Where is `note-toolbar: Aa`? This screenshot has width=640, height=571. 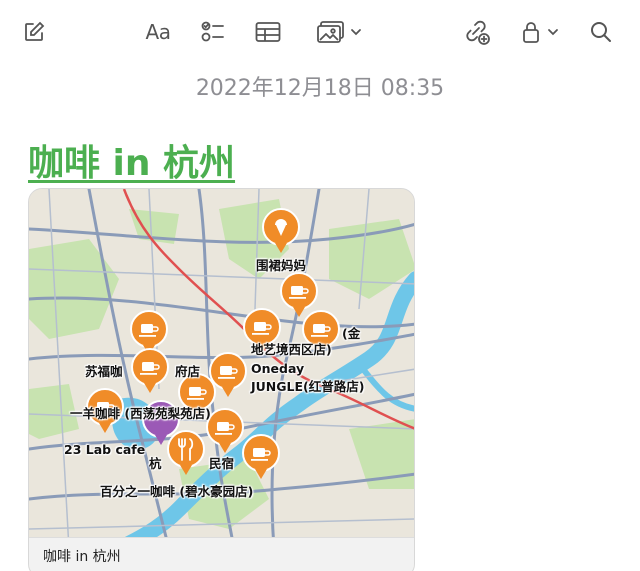
note-toolbar: Aa is located at coordinates (320, 32).